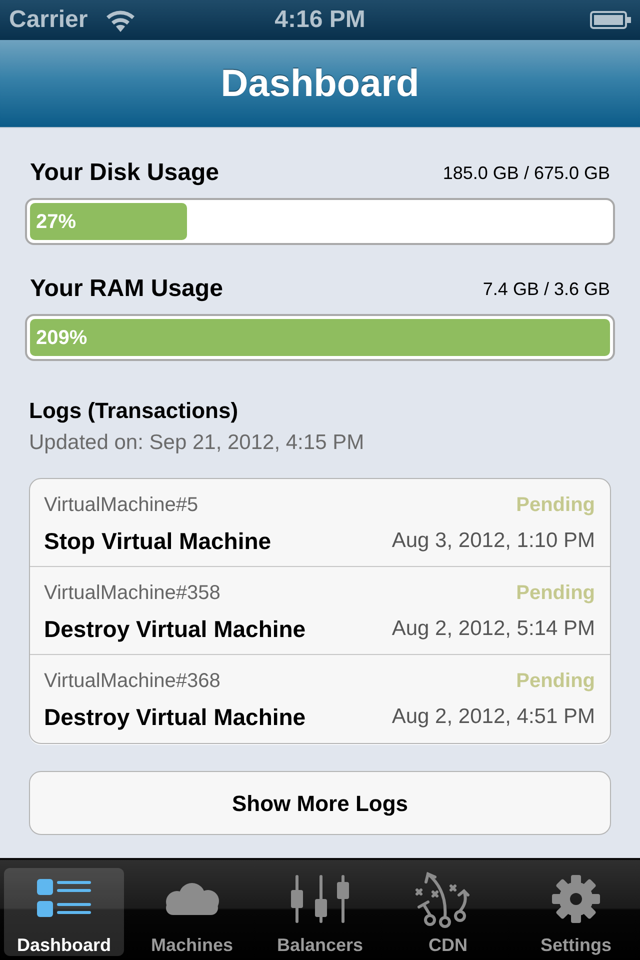 The height and width of the screenshot is (960, 640). I want to click on settings-icon, so click(576, 899).